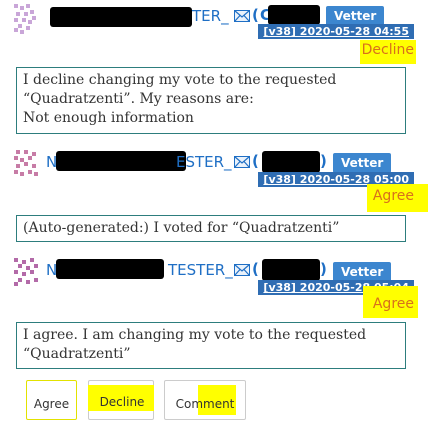  I want to click on comment-button-text: Comment, so click(205, 404).